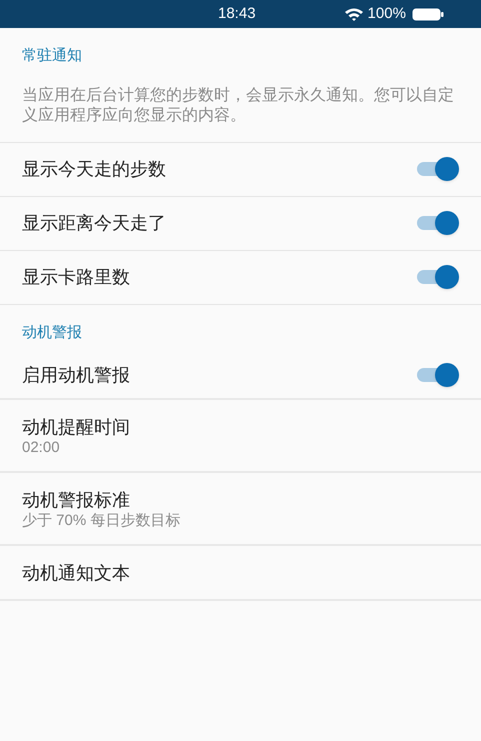  I want to click on setting-label: 动机提醒时间, so click(240, 426).